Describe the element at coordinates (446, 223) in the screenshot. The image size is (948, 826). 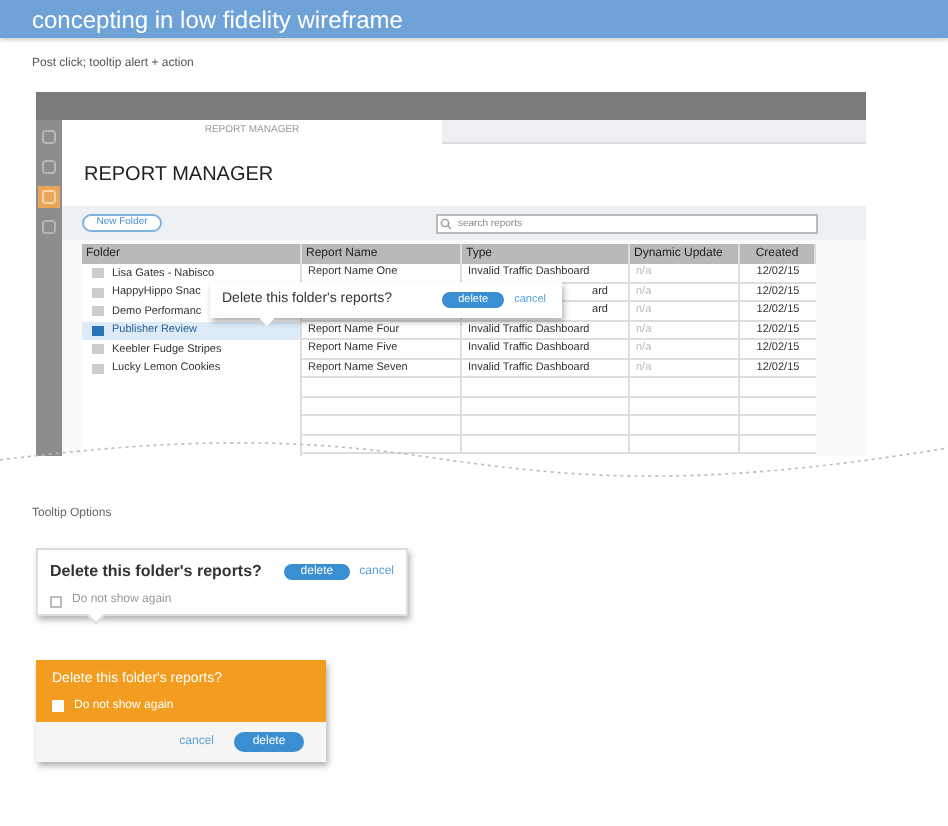
I see `search-icon` at that location.